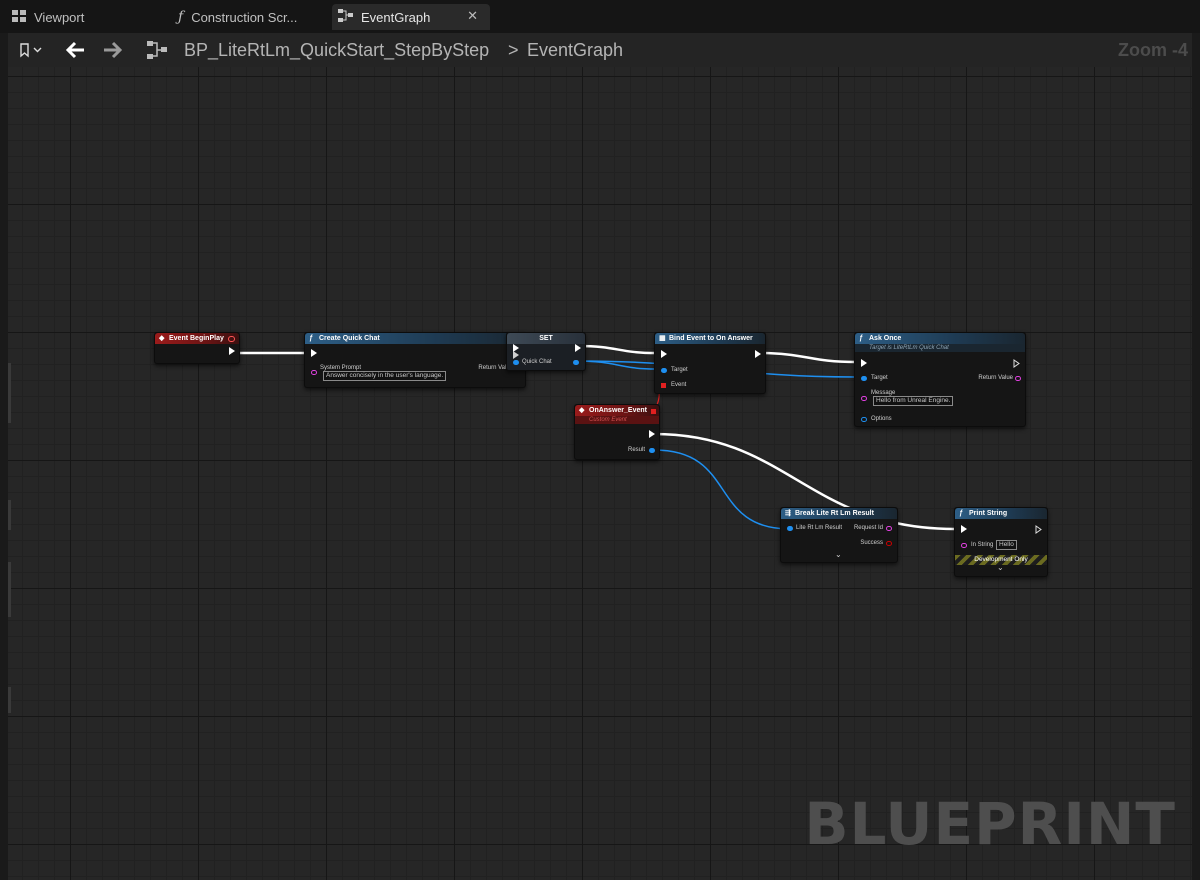 This screenshot has width=1200, height=880. Describe the element at coordinates (59, 17) in the screenshot. I see `tab-label: Viewport` at that location.